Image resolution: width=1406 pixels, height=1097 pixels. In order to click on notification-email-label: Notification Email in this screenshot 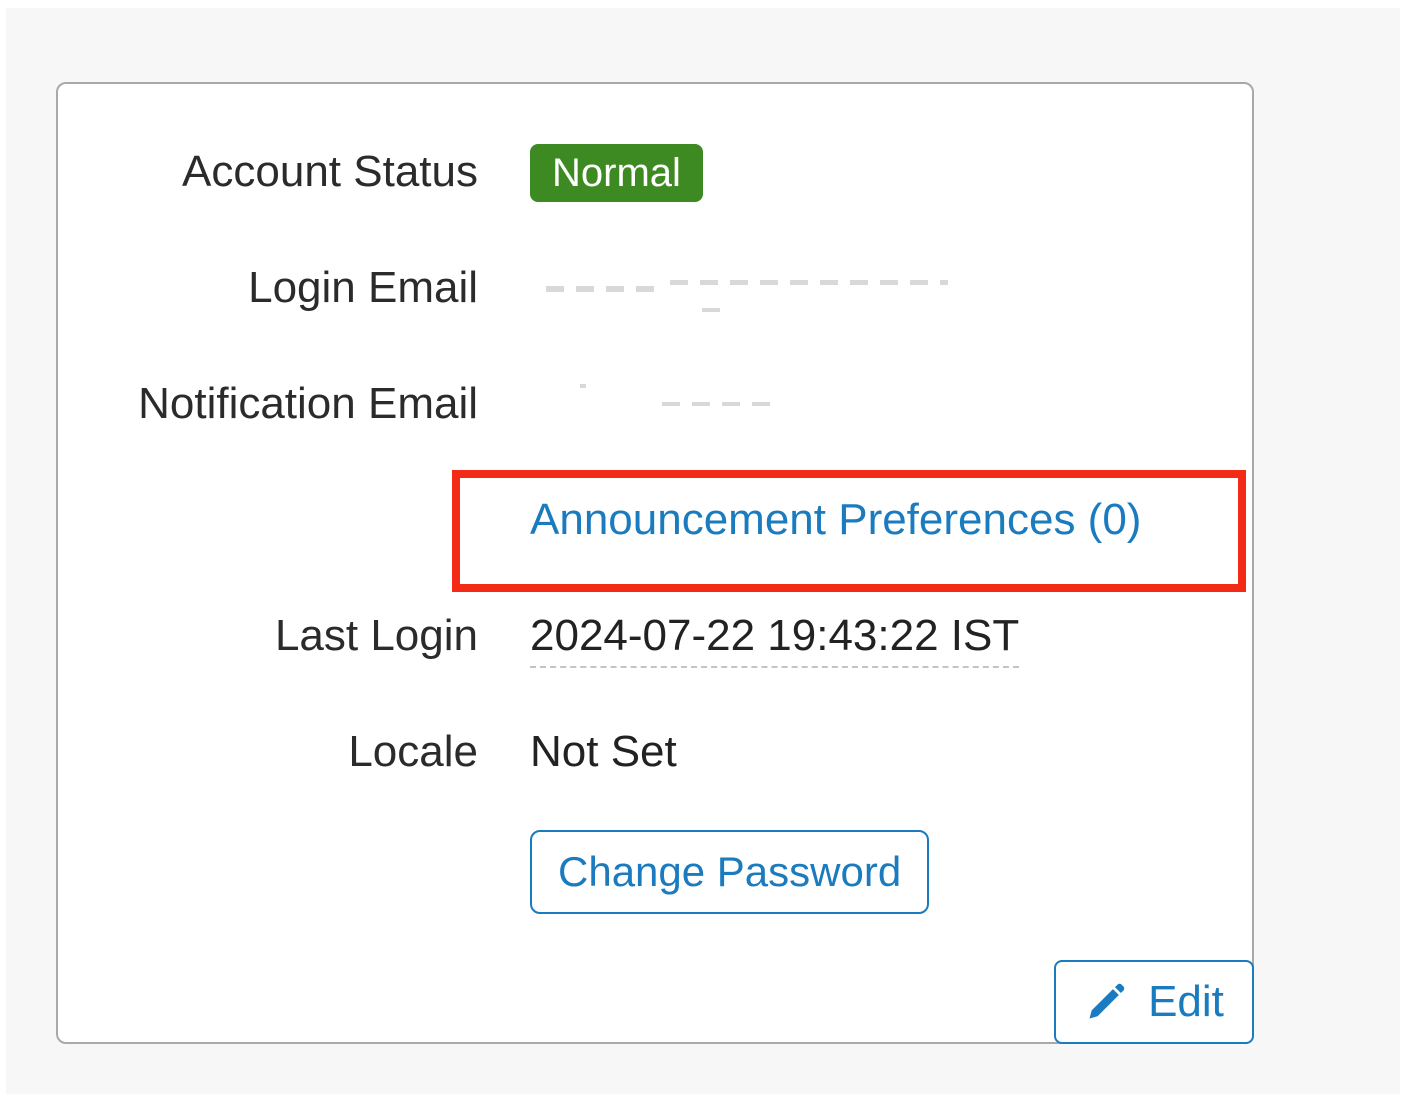, I will do `click(308, 403)`.